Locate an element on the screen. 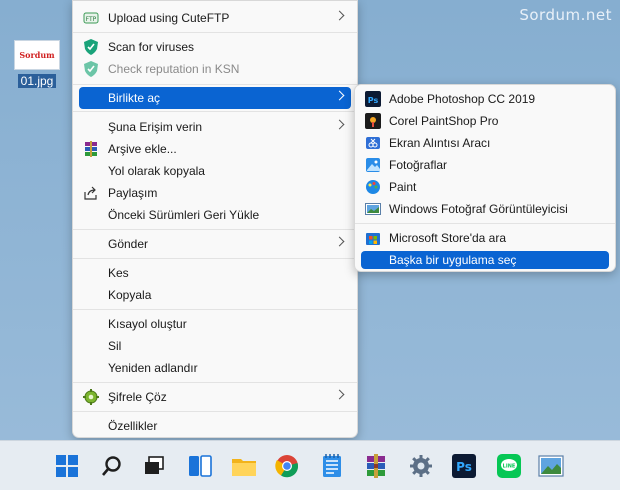 This screenshot has height=490, width=620. submenu-item-label: Paint is located at coordinates (403, 187).